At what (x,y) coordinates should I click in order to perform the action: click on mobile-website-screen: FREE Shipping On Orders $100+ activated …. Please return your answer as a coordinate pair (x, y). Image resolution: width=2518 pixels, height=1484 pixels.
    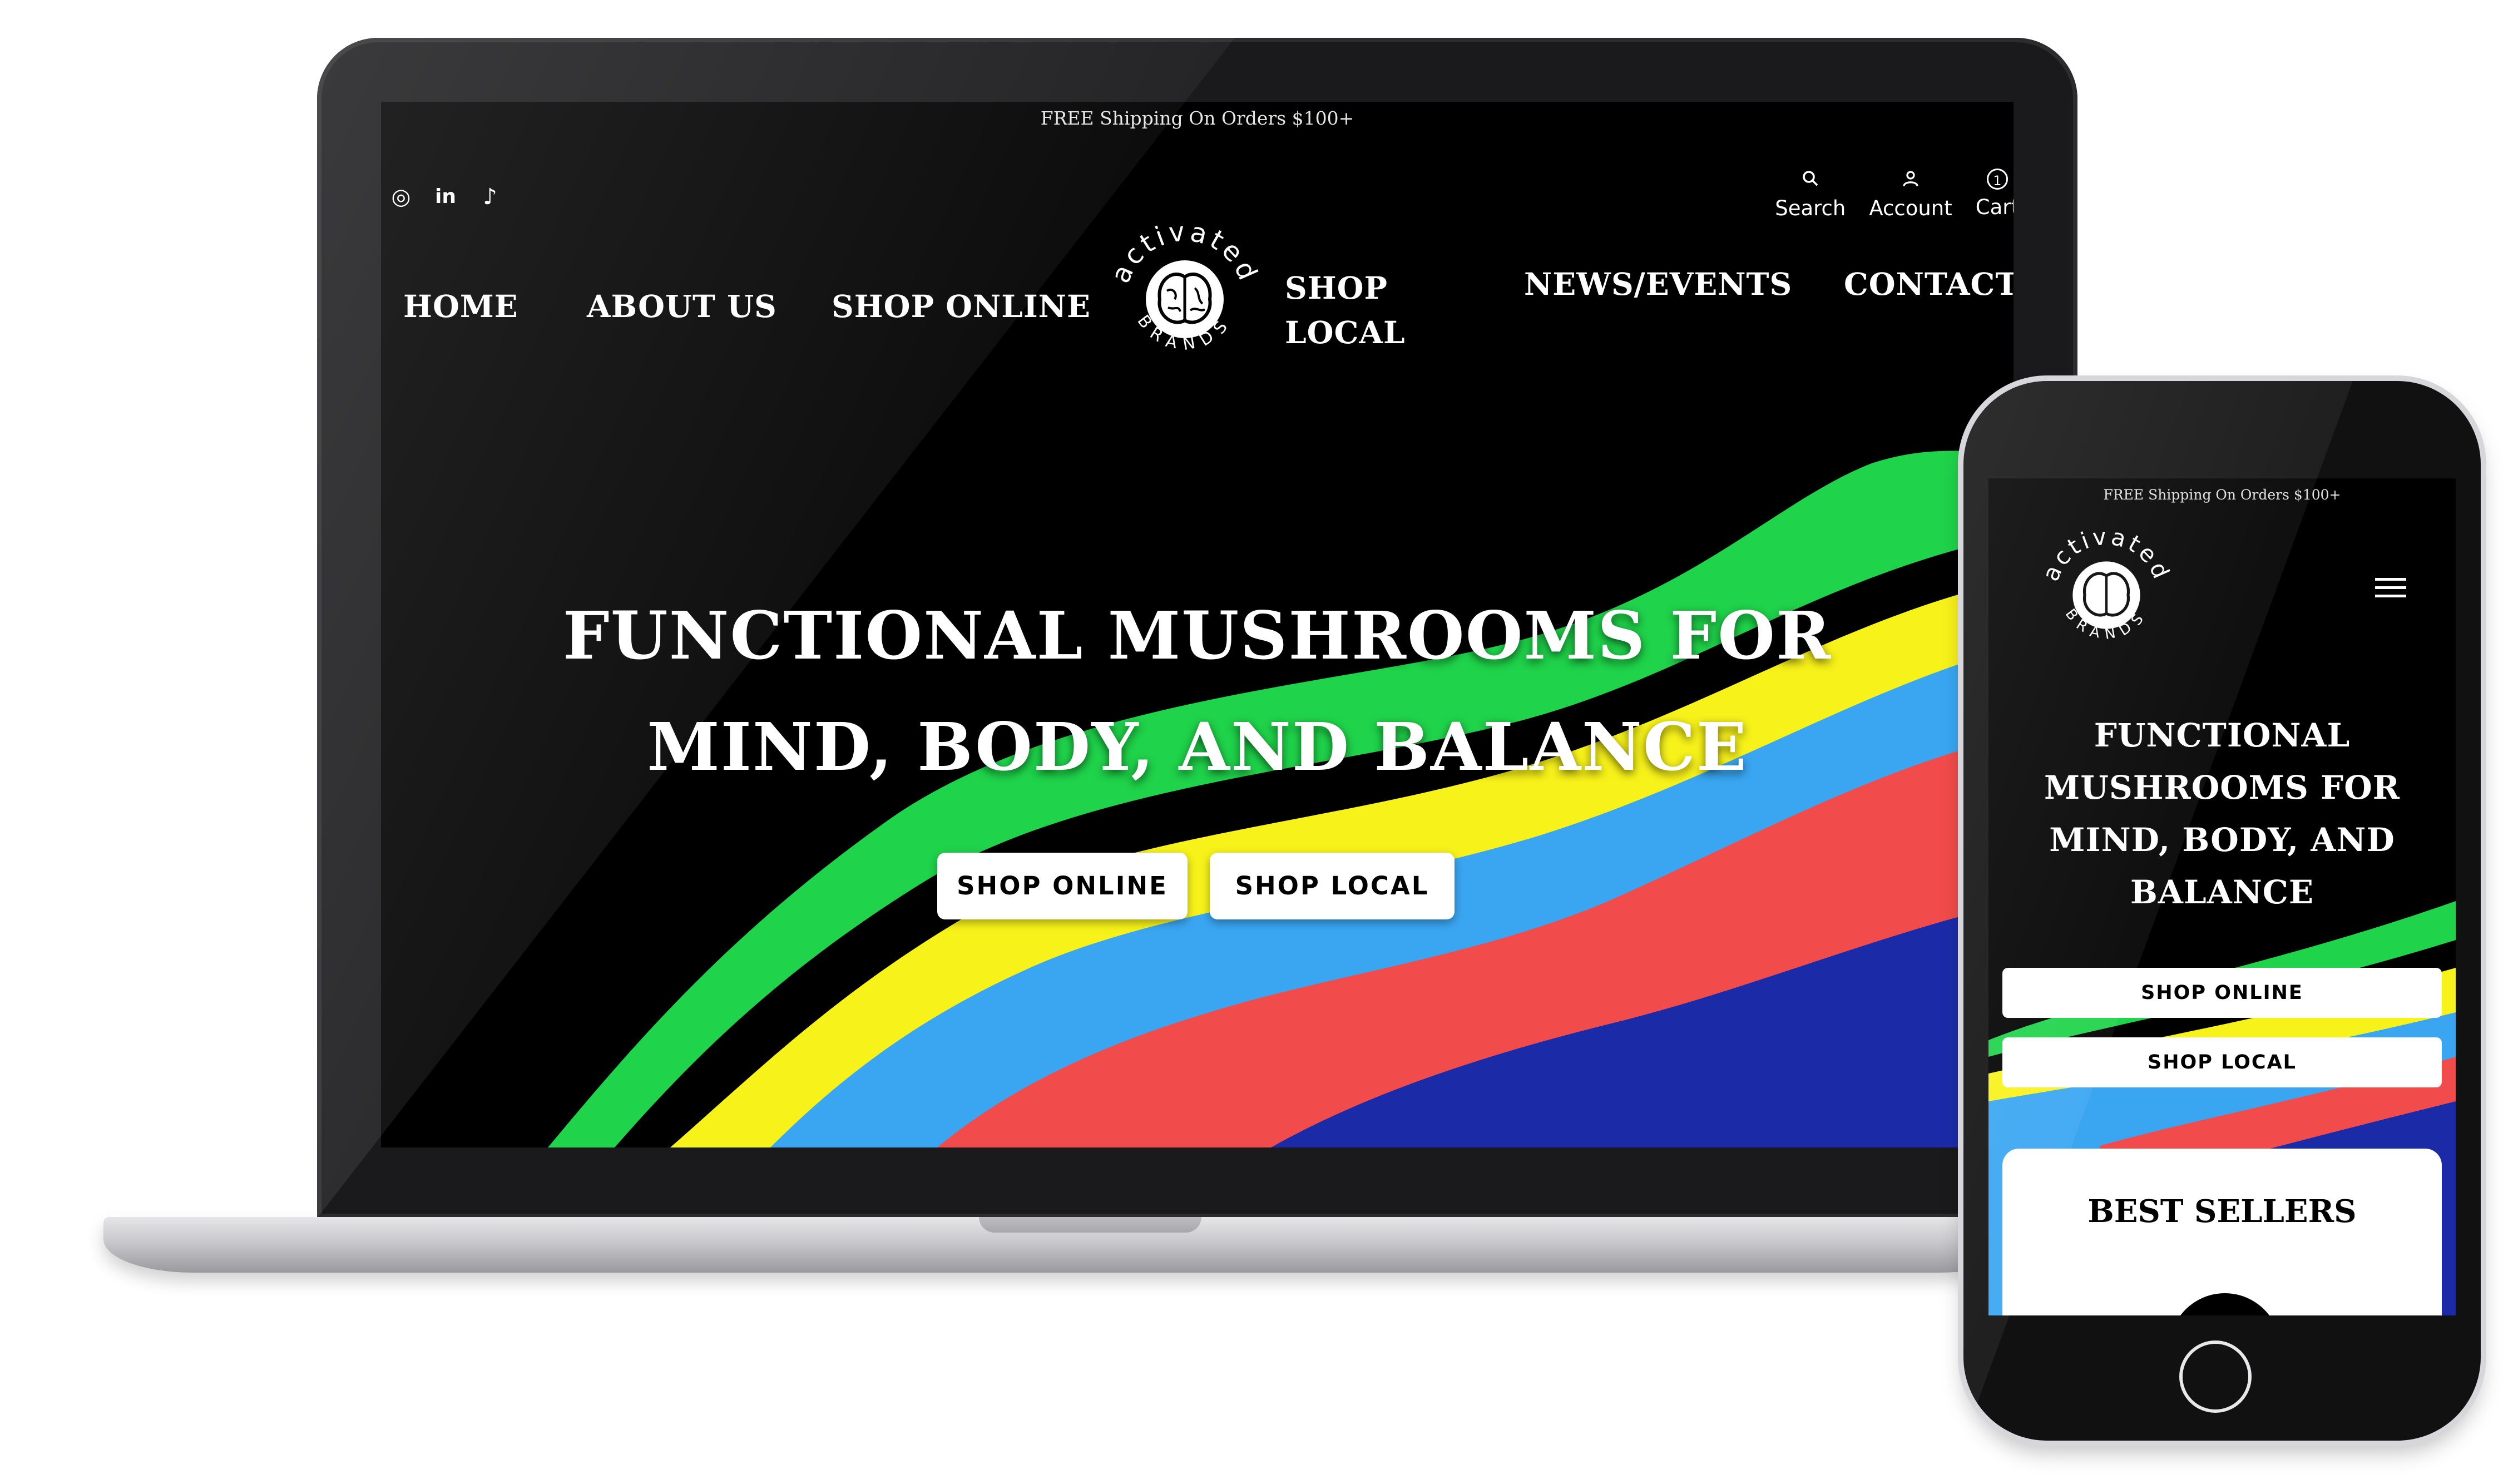
    Looking at the image, I should click on (2222, 896).